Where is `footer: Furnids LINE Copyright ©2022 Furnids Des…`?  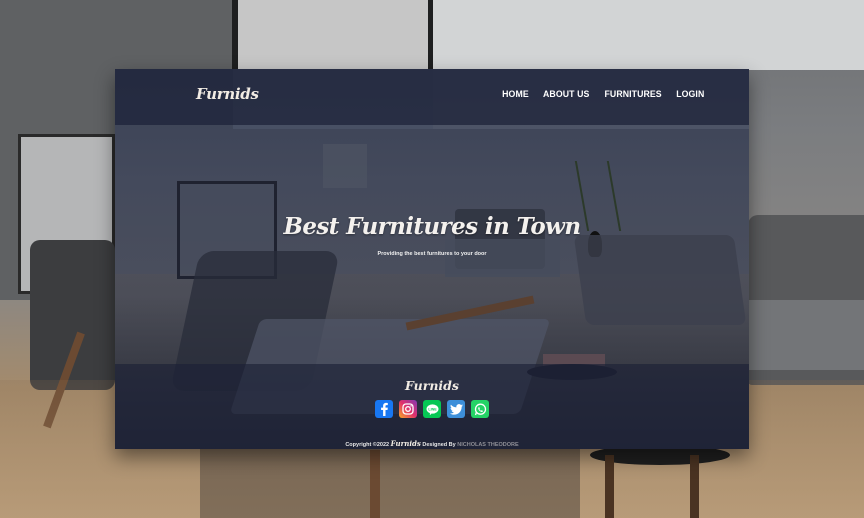
footer: Furnids LINE Copyright ©2022 Furnids Des… is located at coordinates (432, 406).